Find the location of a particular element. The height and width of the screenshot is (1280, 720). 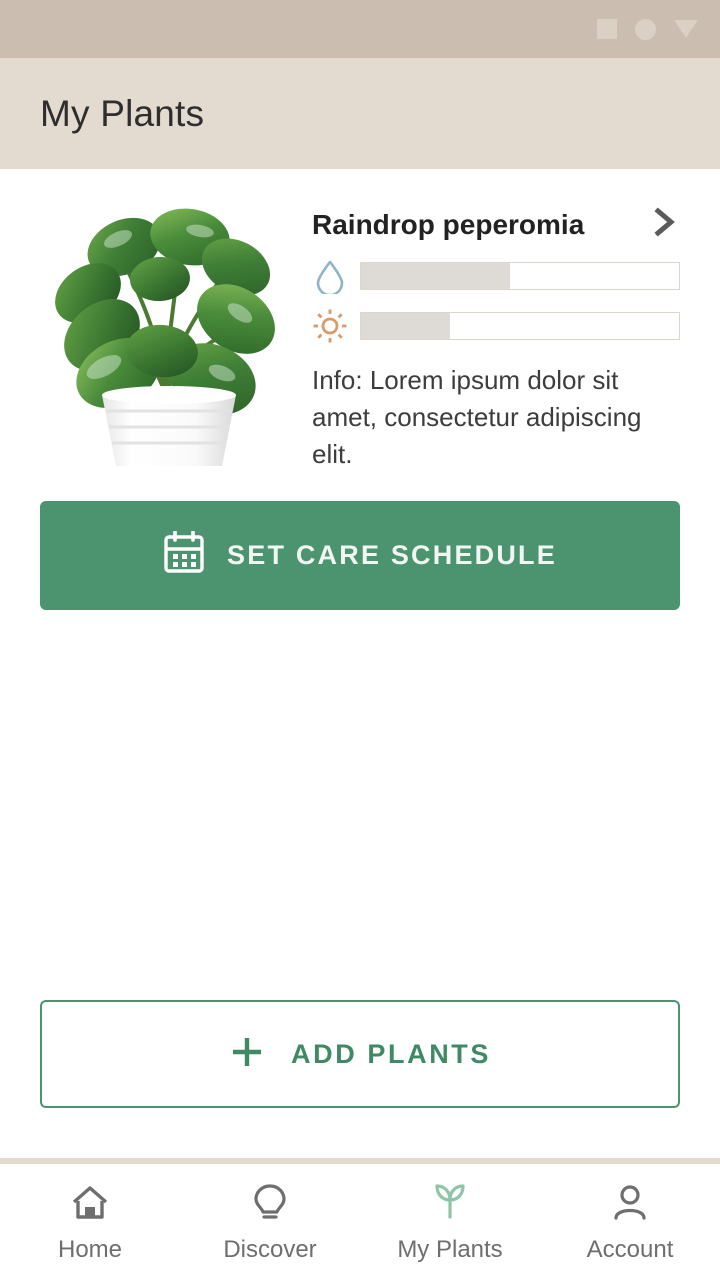

nav-label-home: Home is located at coordinates (90, 1249).